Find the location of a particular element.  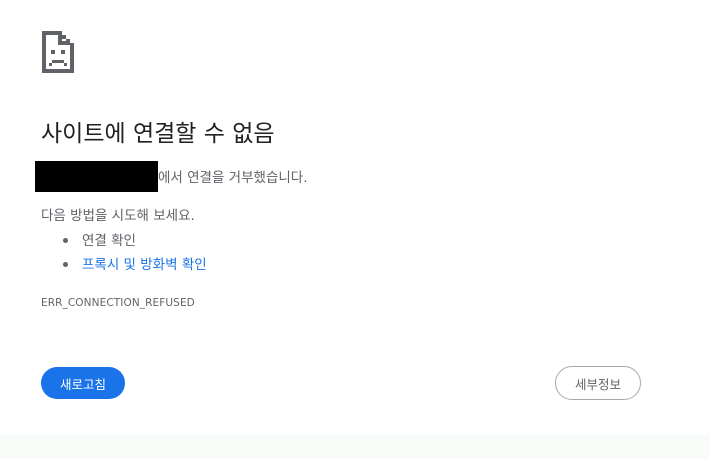

check-proxy-firewall-link: 프록시 및 방화벽 확인 is located at coordinates (144, 265).